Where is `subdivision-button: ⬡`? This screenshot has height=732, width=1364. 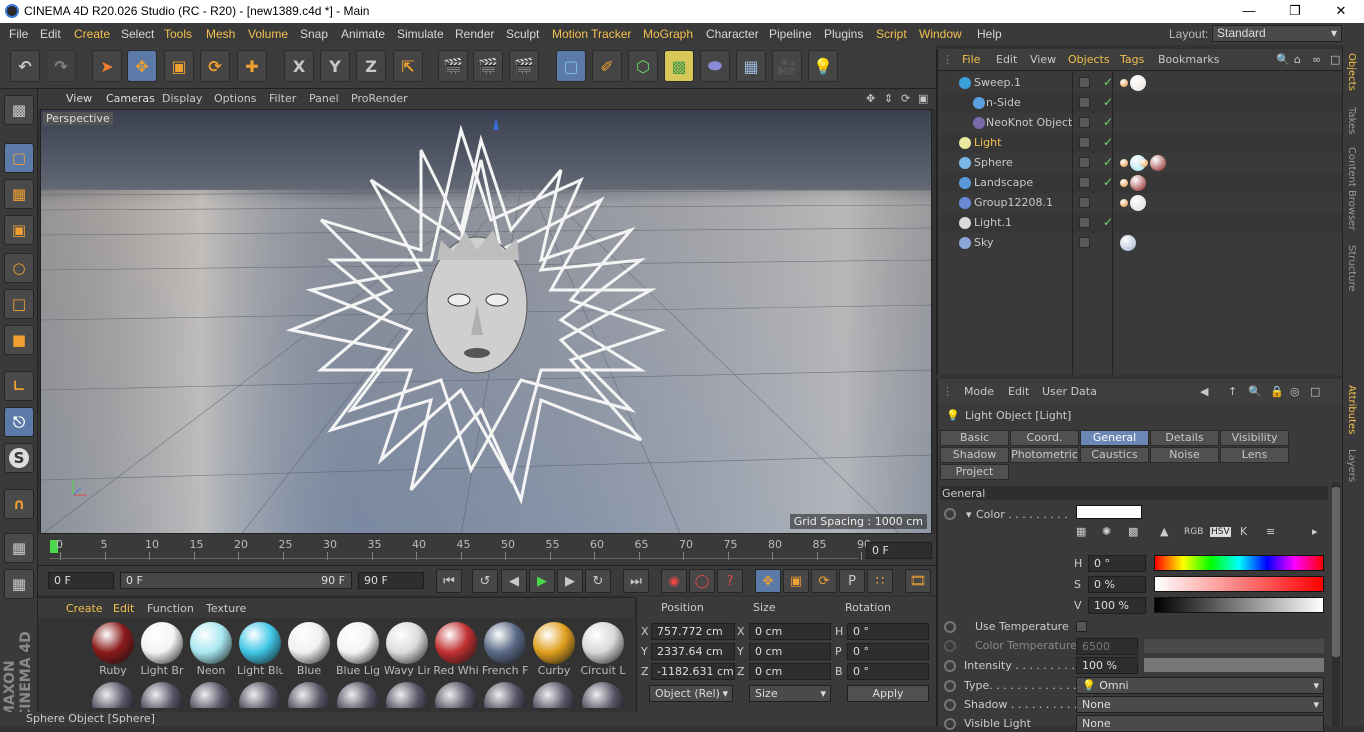 subdivision-button: ⬡ is located at coordinates (643, 66).